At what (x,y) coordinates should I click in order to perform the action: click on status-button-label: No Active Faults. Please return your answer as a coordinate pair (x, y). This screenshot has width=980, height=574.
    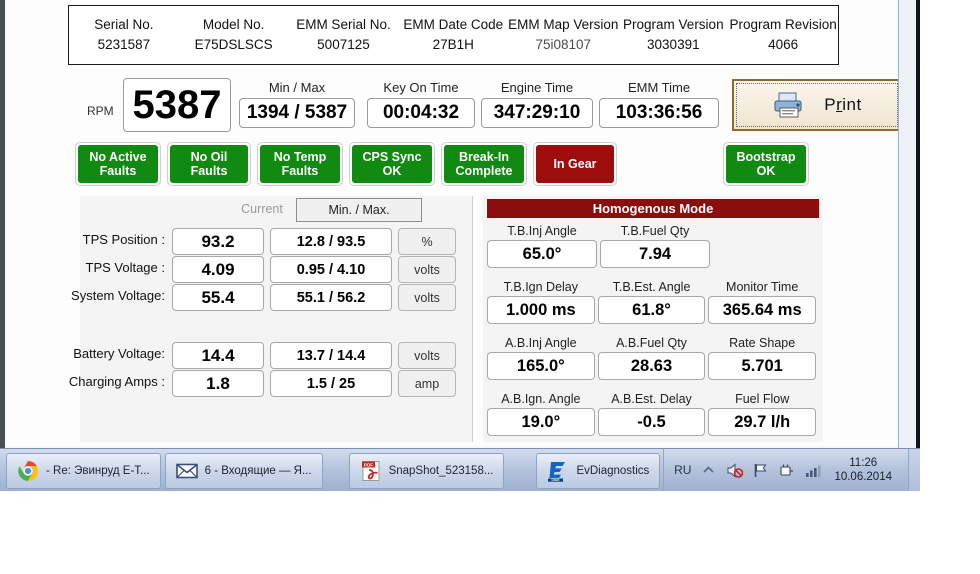
    Looking at the image, I should click on (118, 164).